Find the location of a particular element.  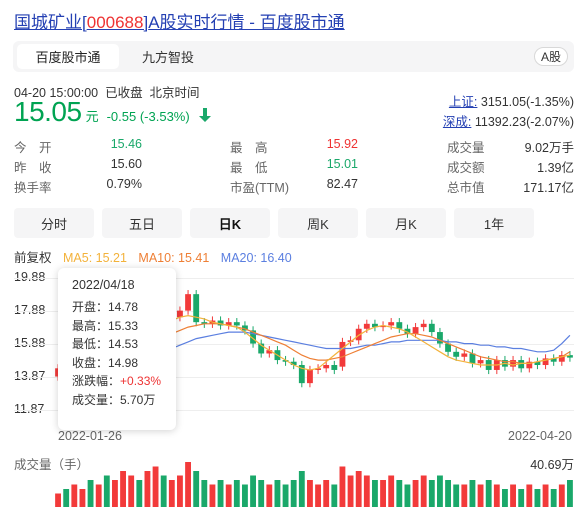

stat-amount-value: 1.39亿 is located at coordinates (555, 168).